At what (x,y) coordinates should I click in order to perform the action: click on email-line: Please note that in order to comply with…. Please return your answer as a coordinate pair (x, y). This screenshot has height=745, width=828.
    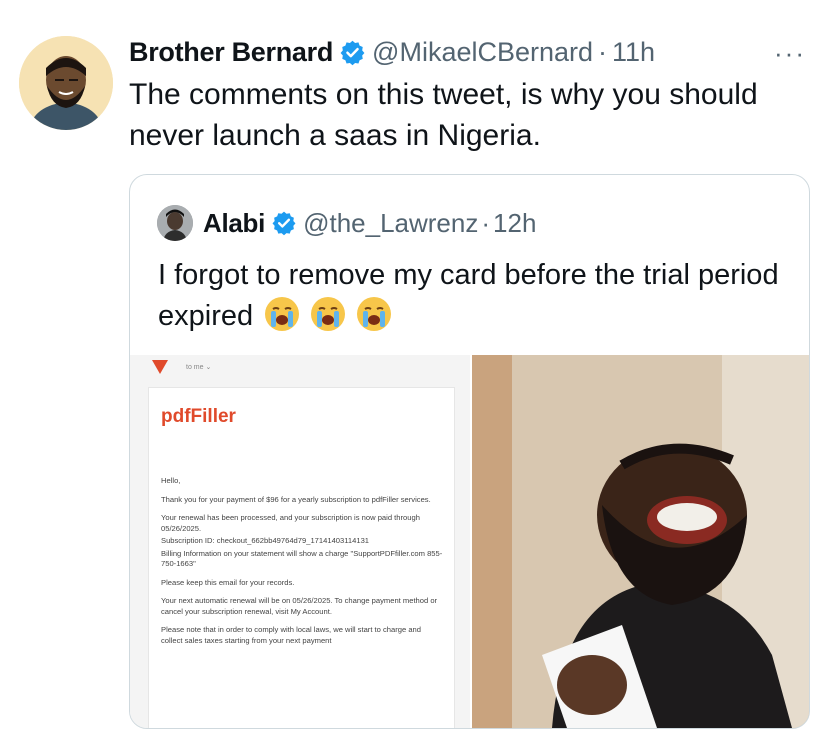
    Looking at the image, I should click on (291, 635).